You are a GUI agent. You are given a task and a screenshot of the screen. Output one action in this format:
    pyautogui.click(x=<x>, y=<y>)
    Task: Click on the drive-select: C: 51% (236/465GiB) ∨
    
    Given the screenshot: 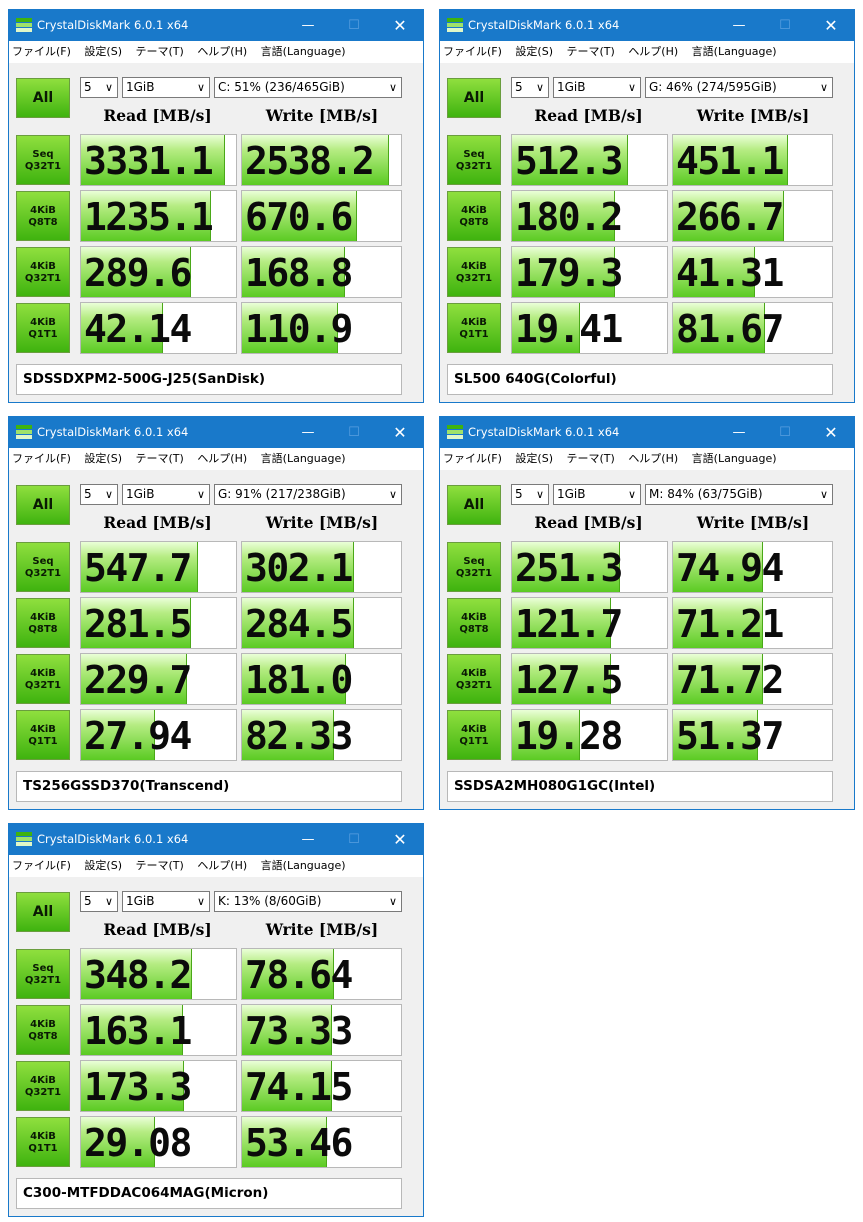 What is the action you would take?
    pyautogui.click(x=308, y=87)
    